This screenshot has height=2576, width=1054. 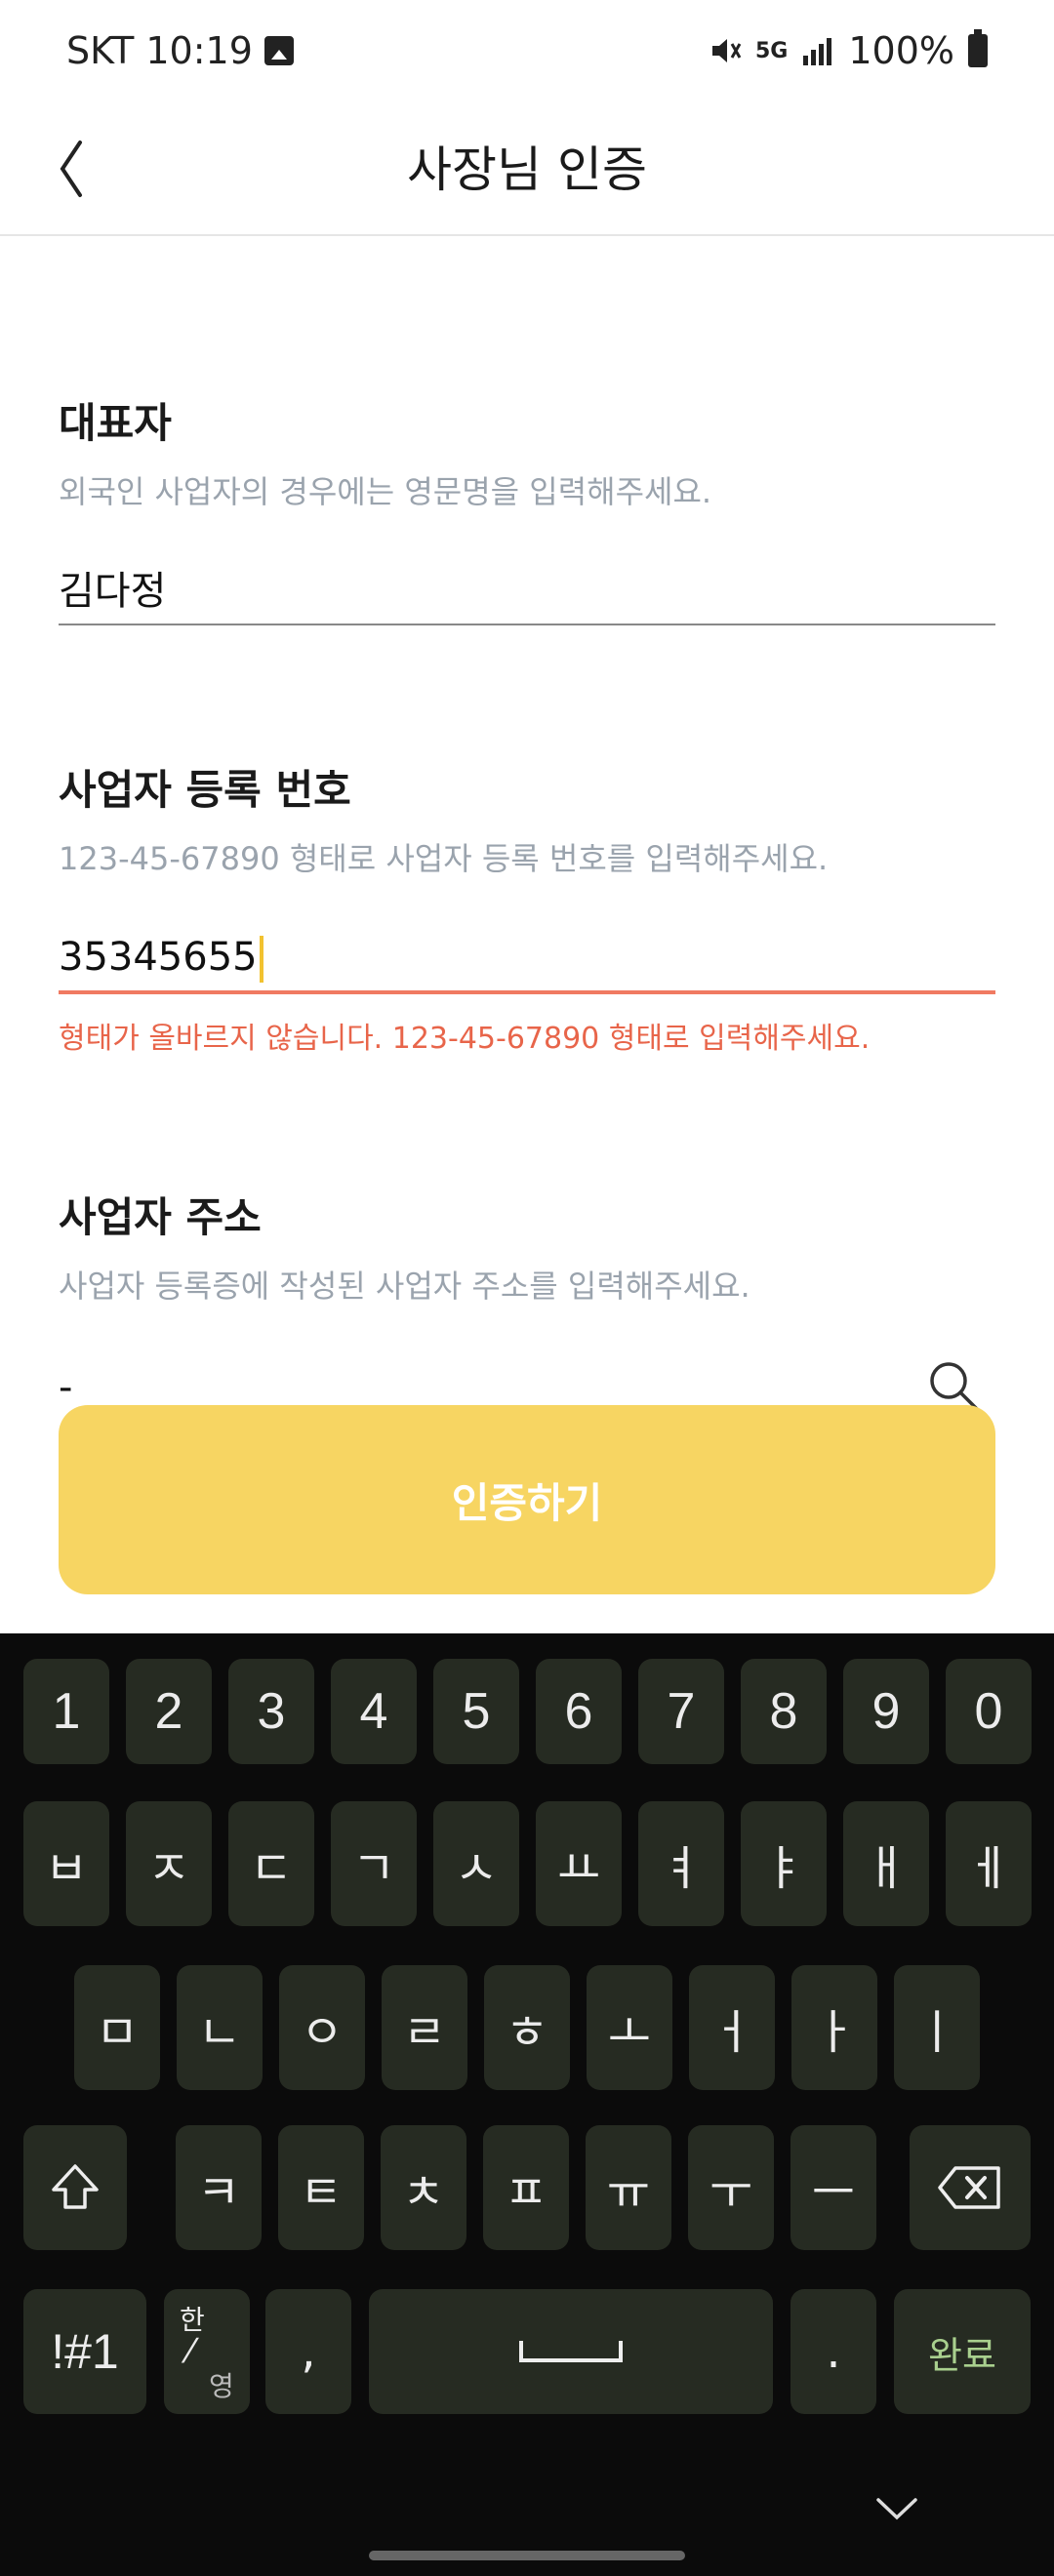 I want to click on address-help: 사업자 등록증에 작성된 사업자 주소를 입력해주세요., so click(x=405, y=1286).